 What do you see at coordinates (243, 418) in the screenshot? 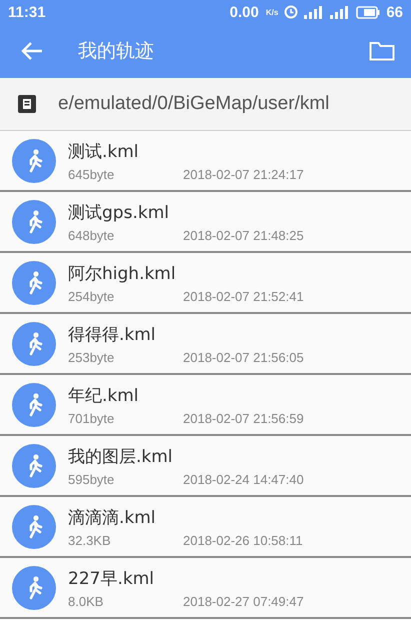
I see `file-date: 2018-02-07 21:56:59` at bounding box center [243, 418].